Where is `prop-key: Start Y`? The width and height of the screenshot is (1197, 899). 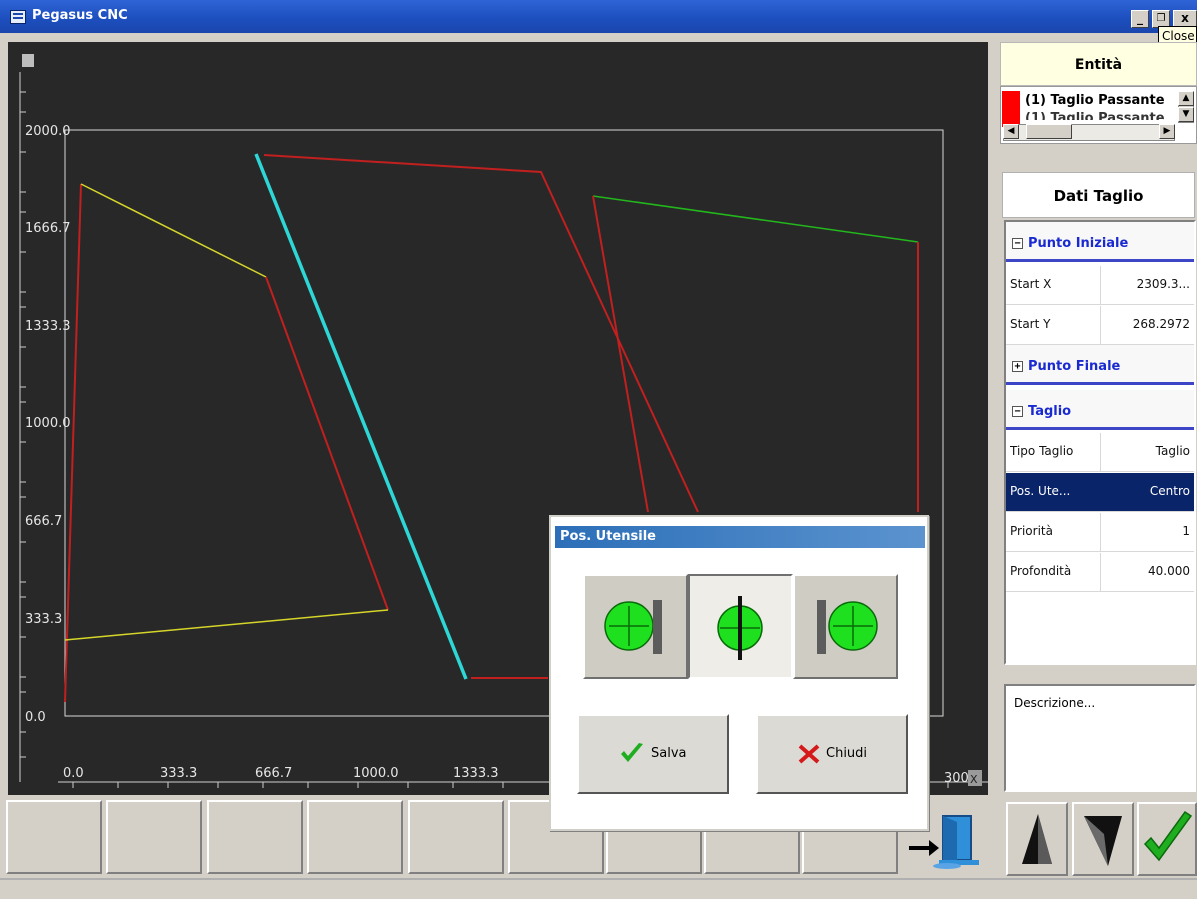
prop-key: Start Y is located at coordinates (1030, 324).